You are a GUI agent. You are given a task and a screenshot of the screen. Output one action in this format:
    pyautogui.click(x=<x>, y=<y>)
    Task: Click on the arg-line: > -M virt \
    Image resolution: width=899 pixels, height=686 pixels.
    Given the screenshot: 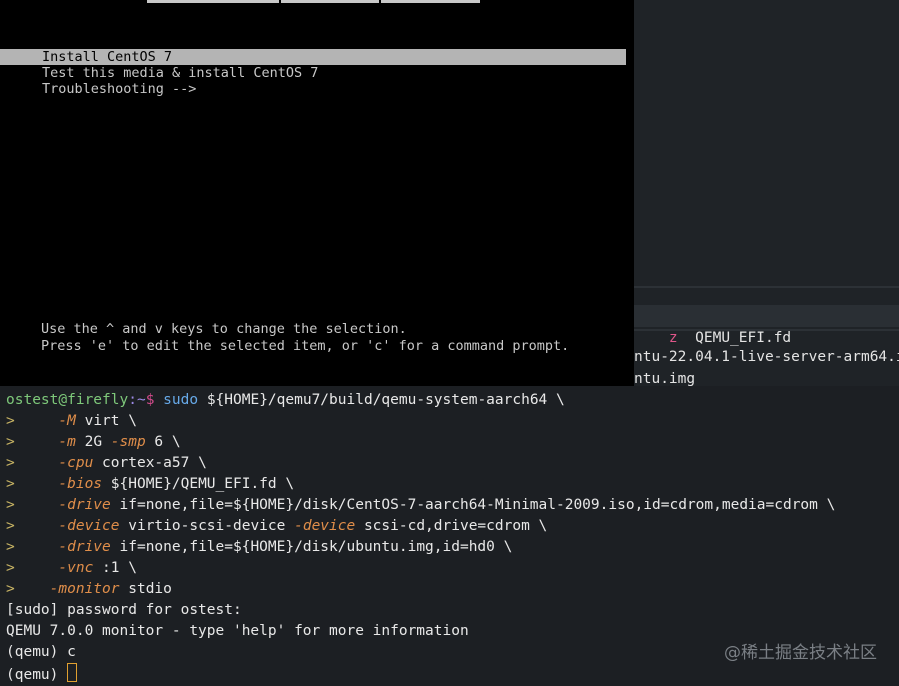 What is the action you would take?
    pyautogui.click(x=71, y=421)
    